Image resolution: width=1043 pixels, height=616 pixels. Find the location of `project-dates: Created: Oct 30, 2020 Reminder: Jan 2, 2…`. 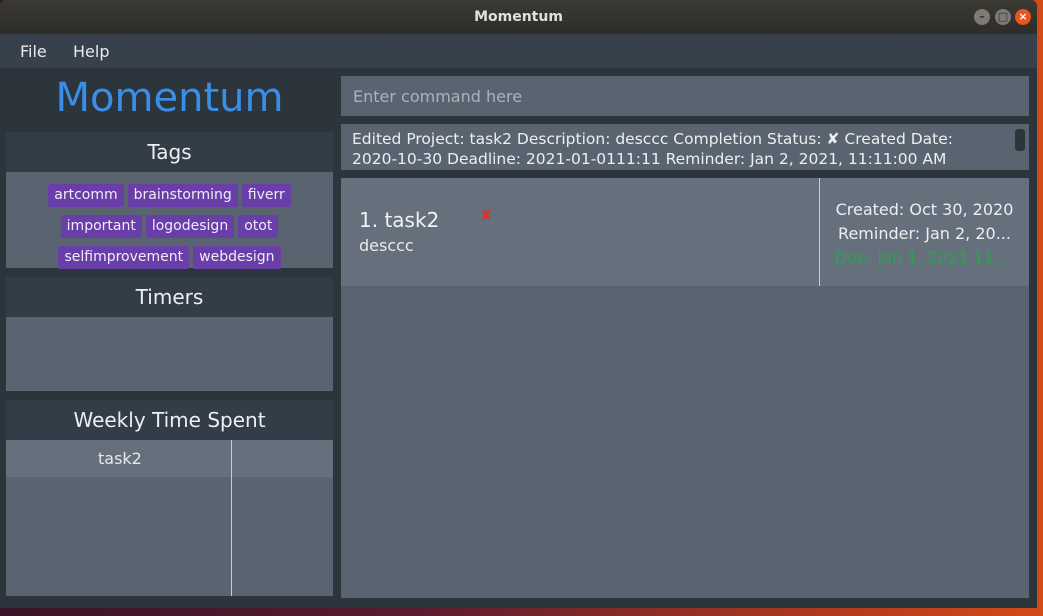

project-dates: Created: Oct 30, 2020 Reminder: Jan 2, 2… is located at coordinates (924, 234).